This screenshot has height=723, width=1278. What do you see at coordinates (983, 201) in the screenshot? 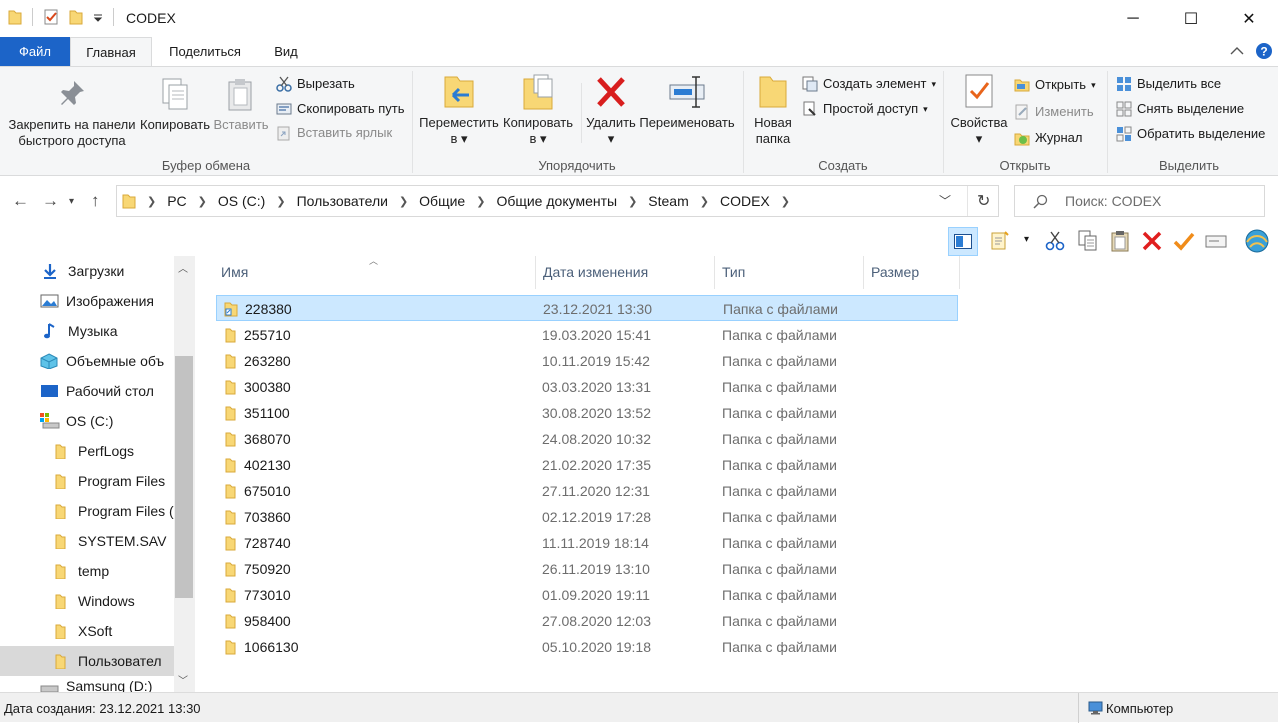
I see `refresh-icon: ↻` at bounding box center [983, 201].